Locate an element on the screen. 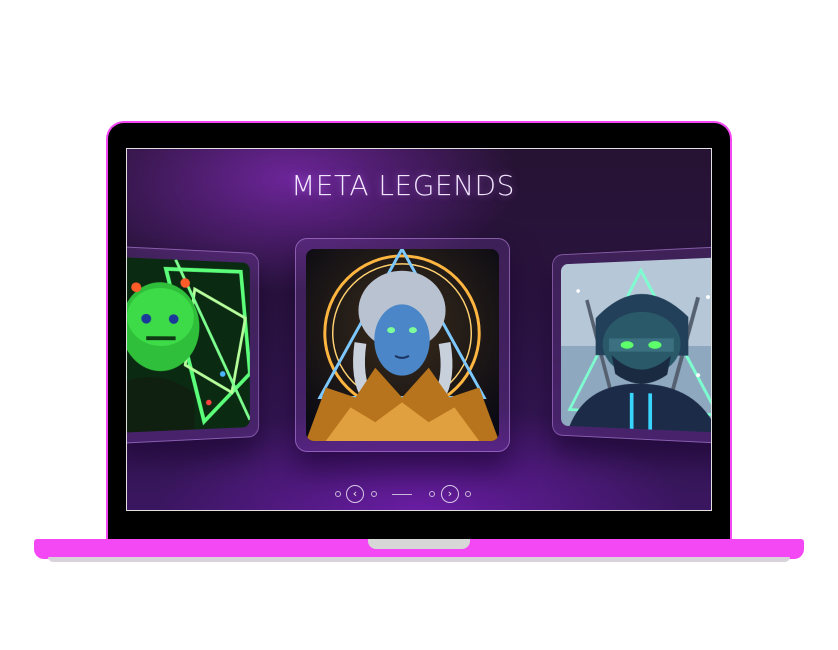 The width and height of the screenshot is (838, 650). pagination-divider is located at coordinates (402, 494).